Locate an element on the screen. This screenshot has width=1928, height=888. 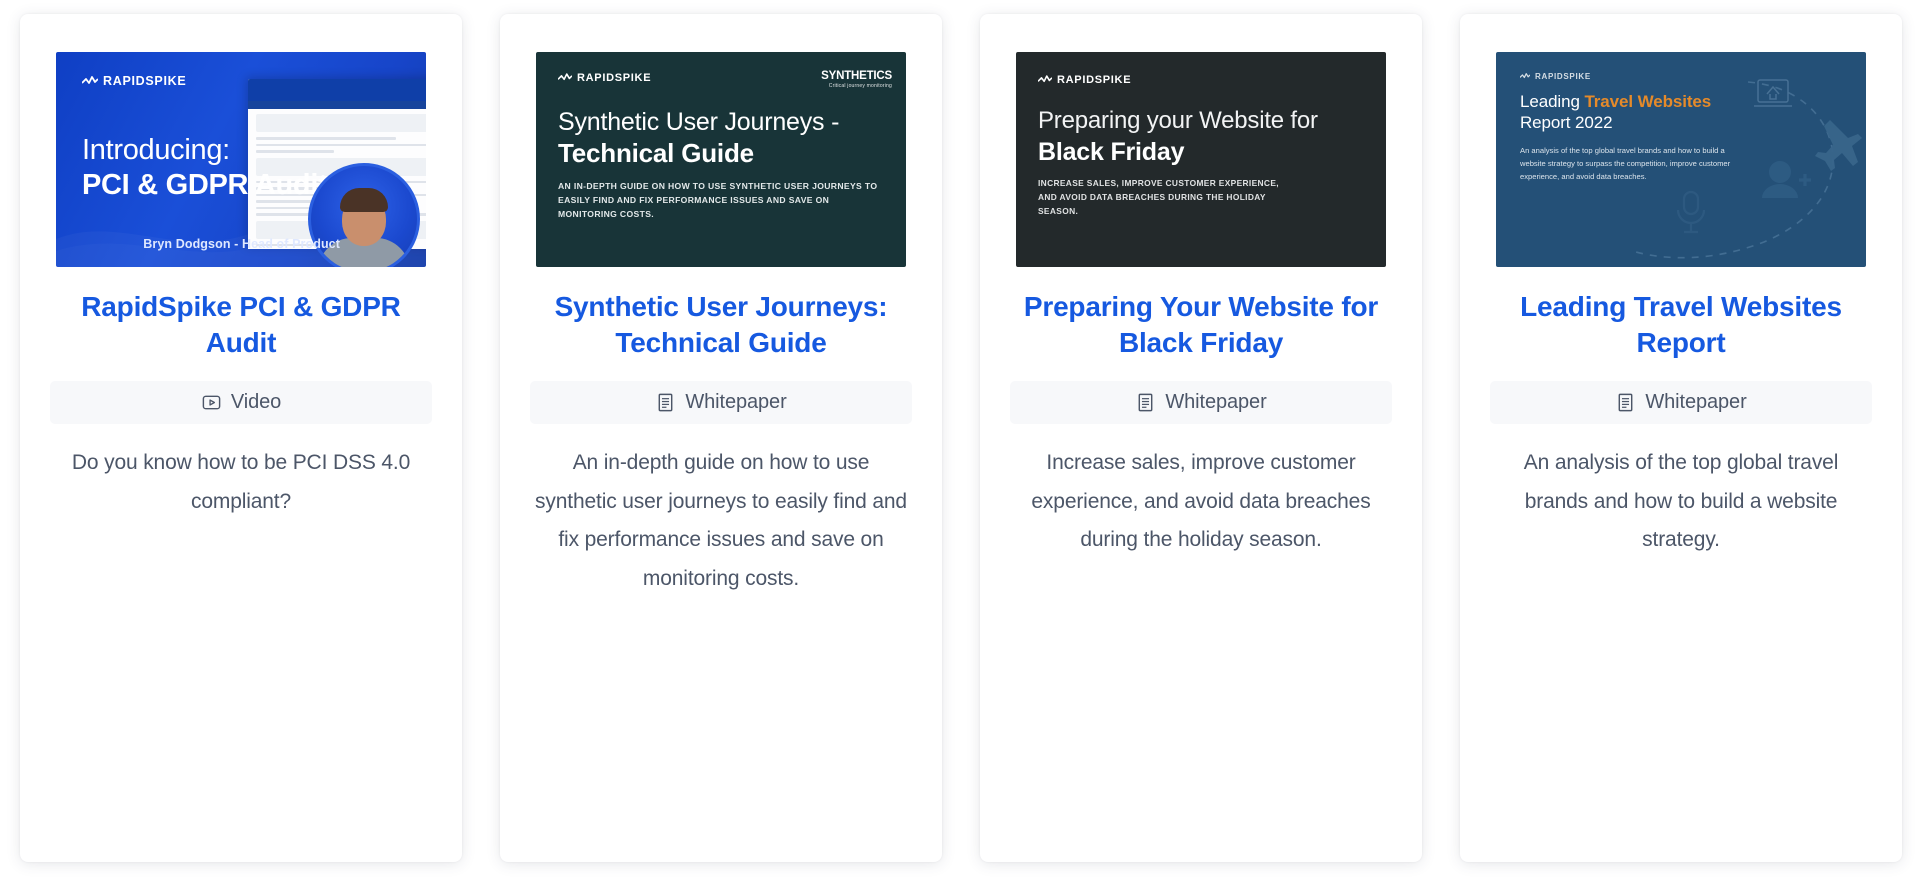
thumbnail-credit: Bryn Dodgson - Head of Product is located at coordinates (241, 244).